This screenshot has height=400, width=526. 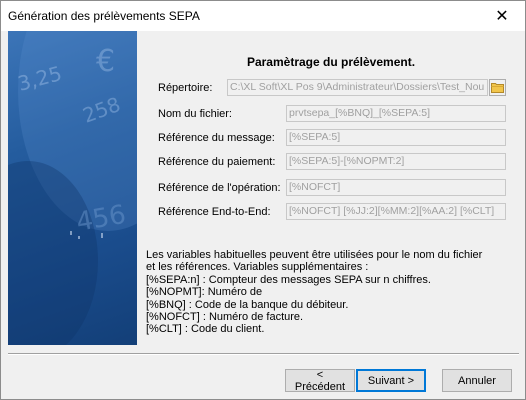 I want to click on footer-divider, so click(x=263, y=354).